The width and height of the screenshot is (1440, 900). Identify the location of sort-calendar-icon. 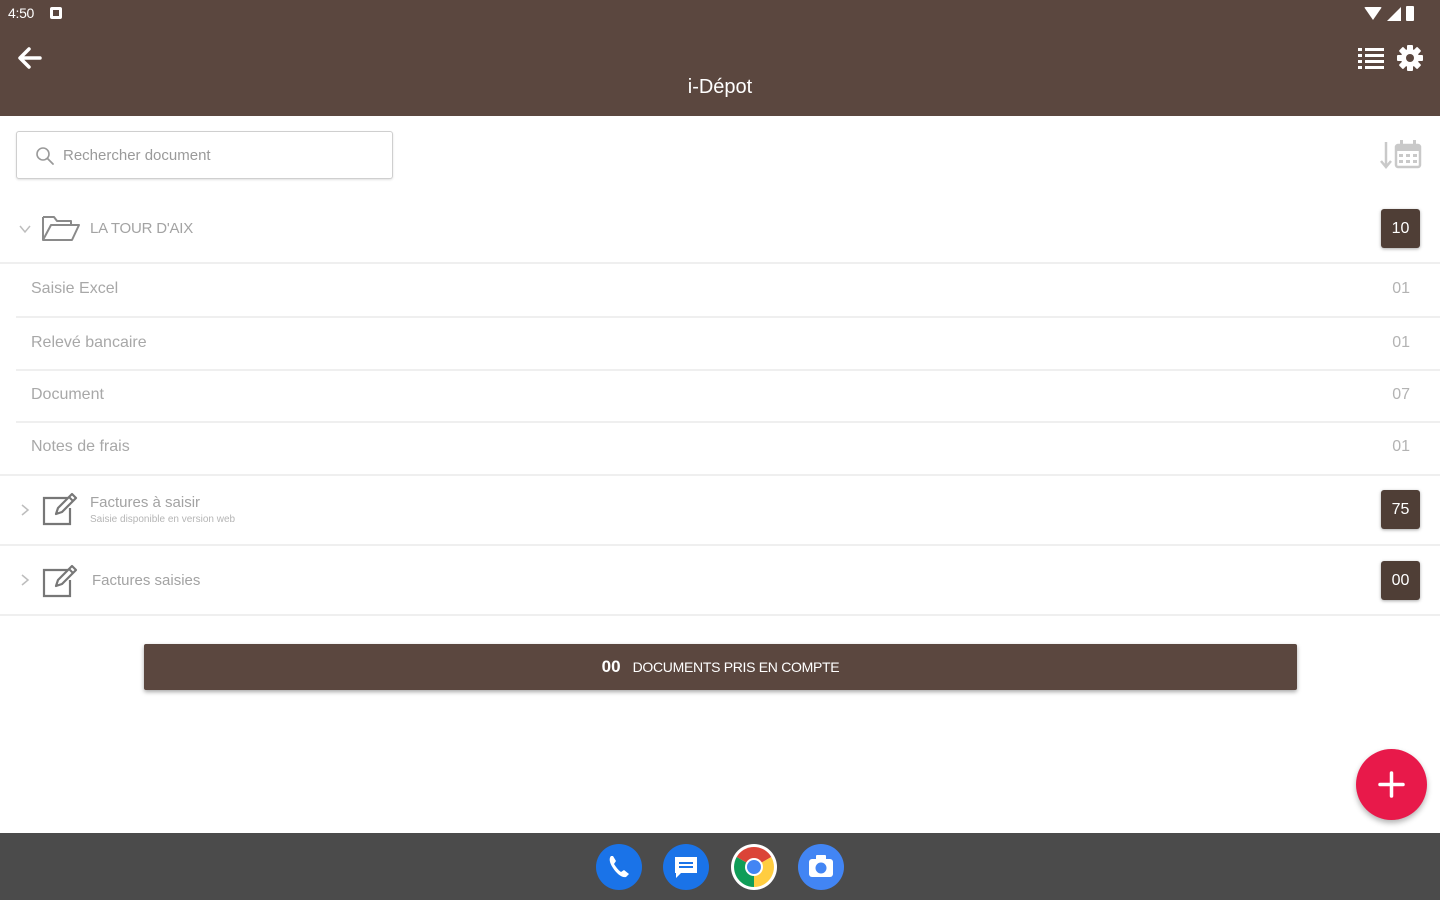
(1401, 154).